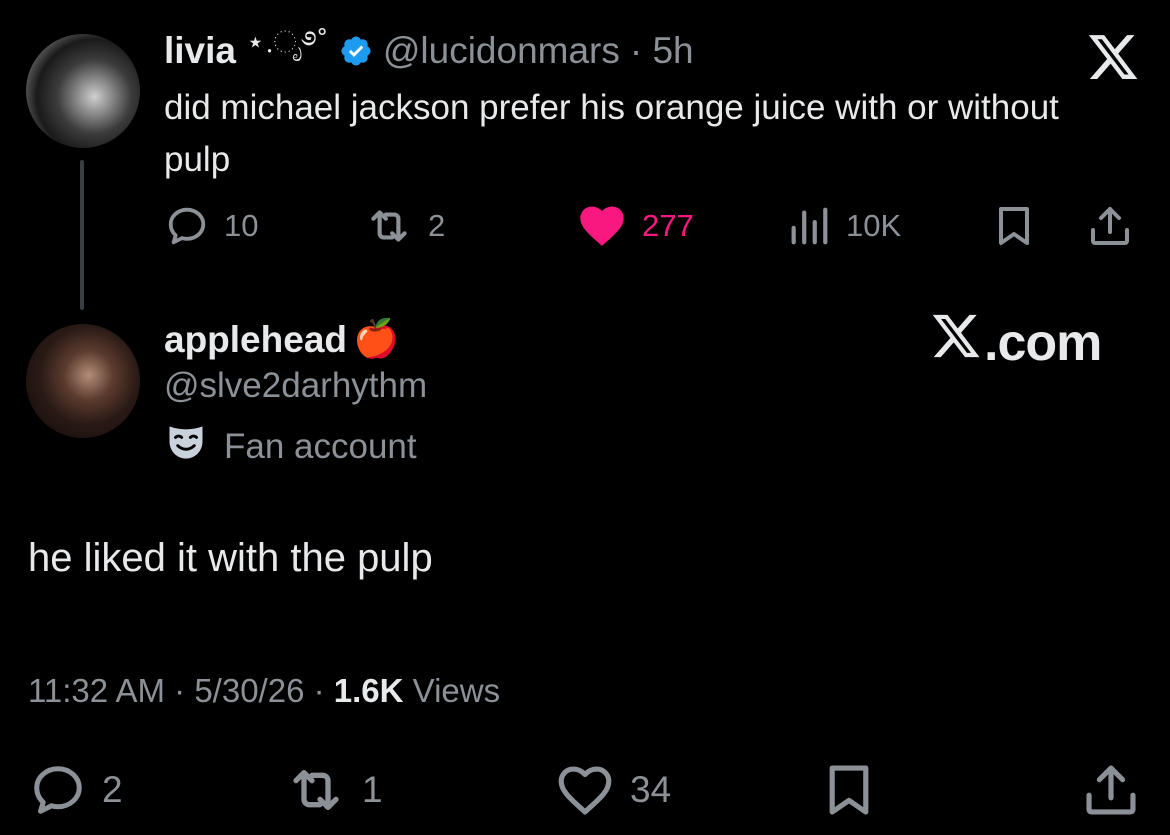  I want to click on parent-reply-button: 10, so click(211, 226).